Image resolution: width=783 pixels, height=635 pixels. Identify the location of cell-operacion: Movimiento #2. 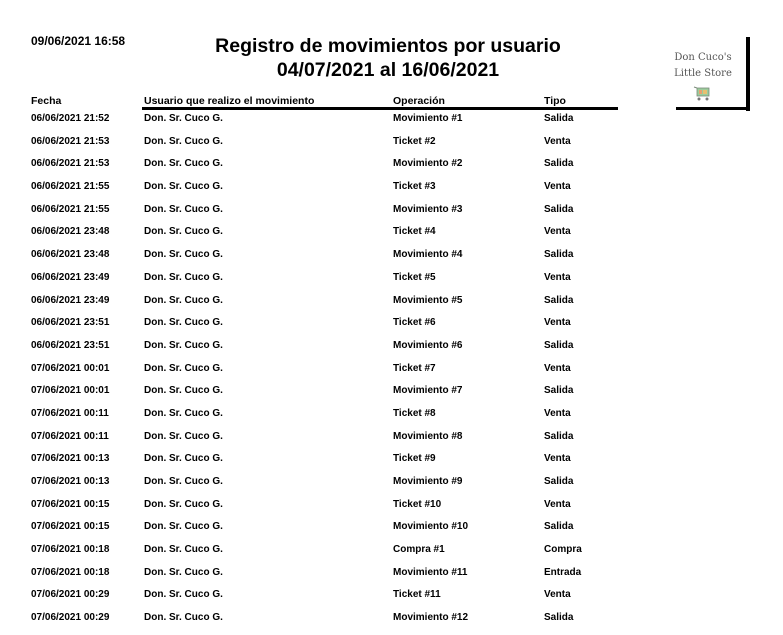
(428, 164).